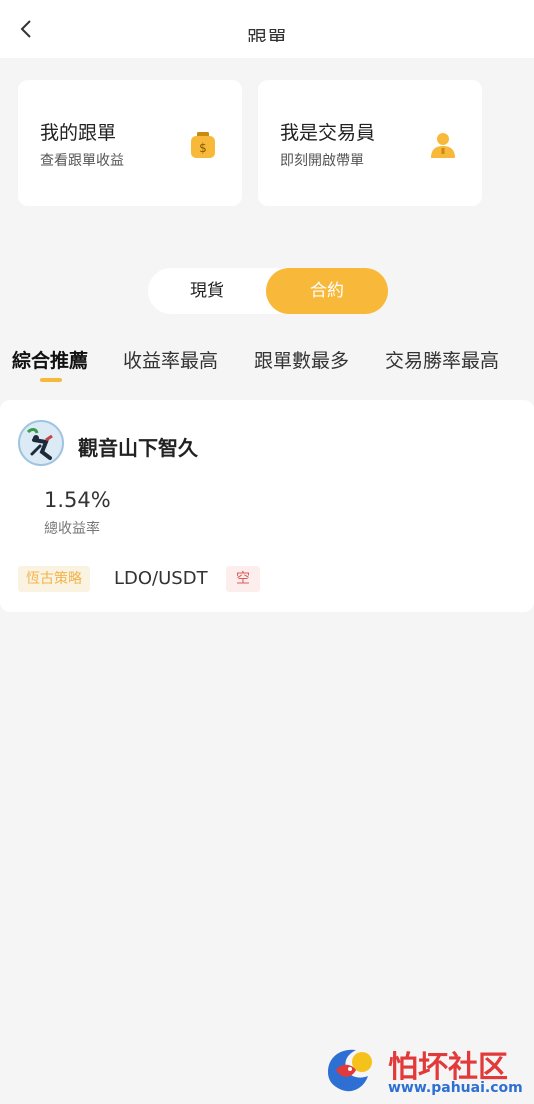 The height and width of the screenshot is (1104, 534). I want to click on entry-cards: 我的跟單 查看跟單收益 $ 我是交易員 即刻開啟帶單, so click(267, 143).